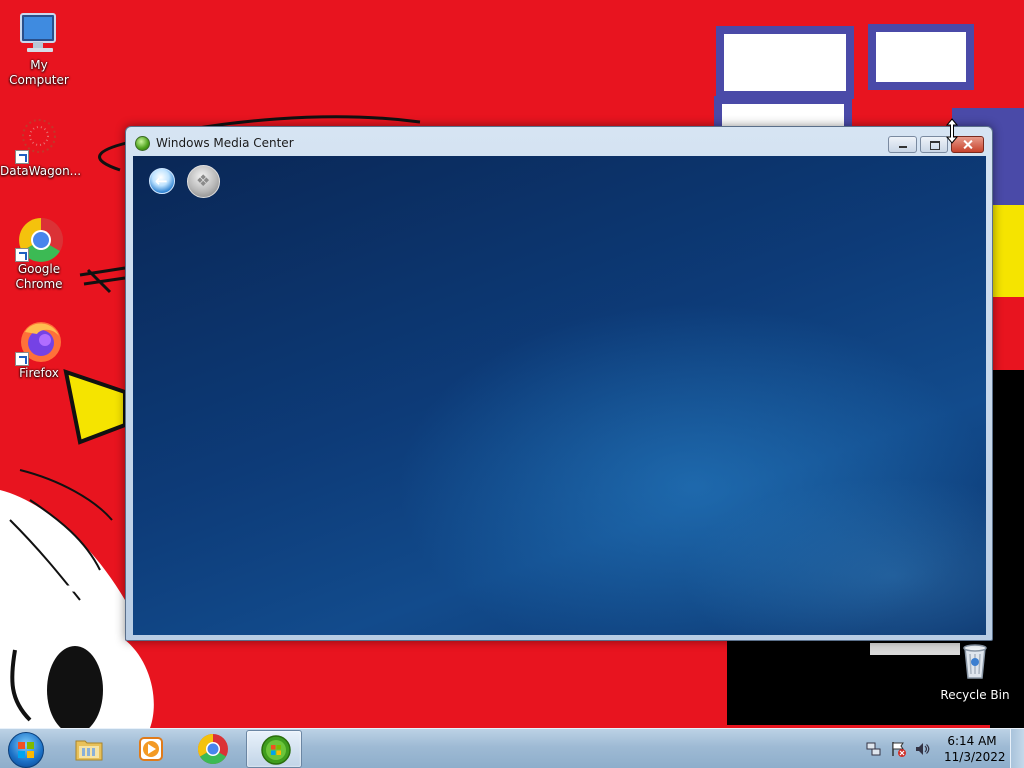  Describe the element at coordinates (975, 664) in the screenshot. I see `recycle-bin-icon` at that location.